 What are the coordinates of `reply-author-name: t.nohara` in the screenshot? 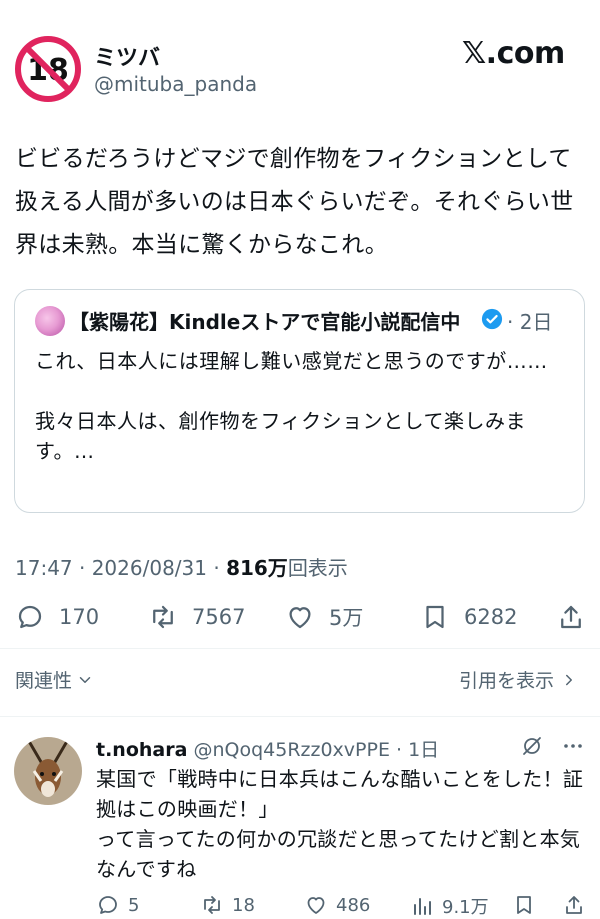 It's located at (141, 750).